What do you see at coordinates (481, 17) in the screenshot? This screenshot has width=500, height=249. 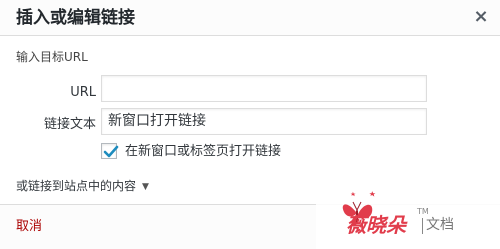 I see `close-icon: ×` at bounding box center [481, 17].